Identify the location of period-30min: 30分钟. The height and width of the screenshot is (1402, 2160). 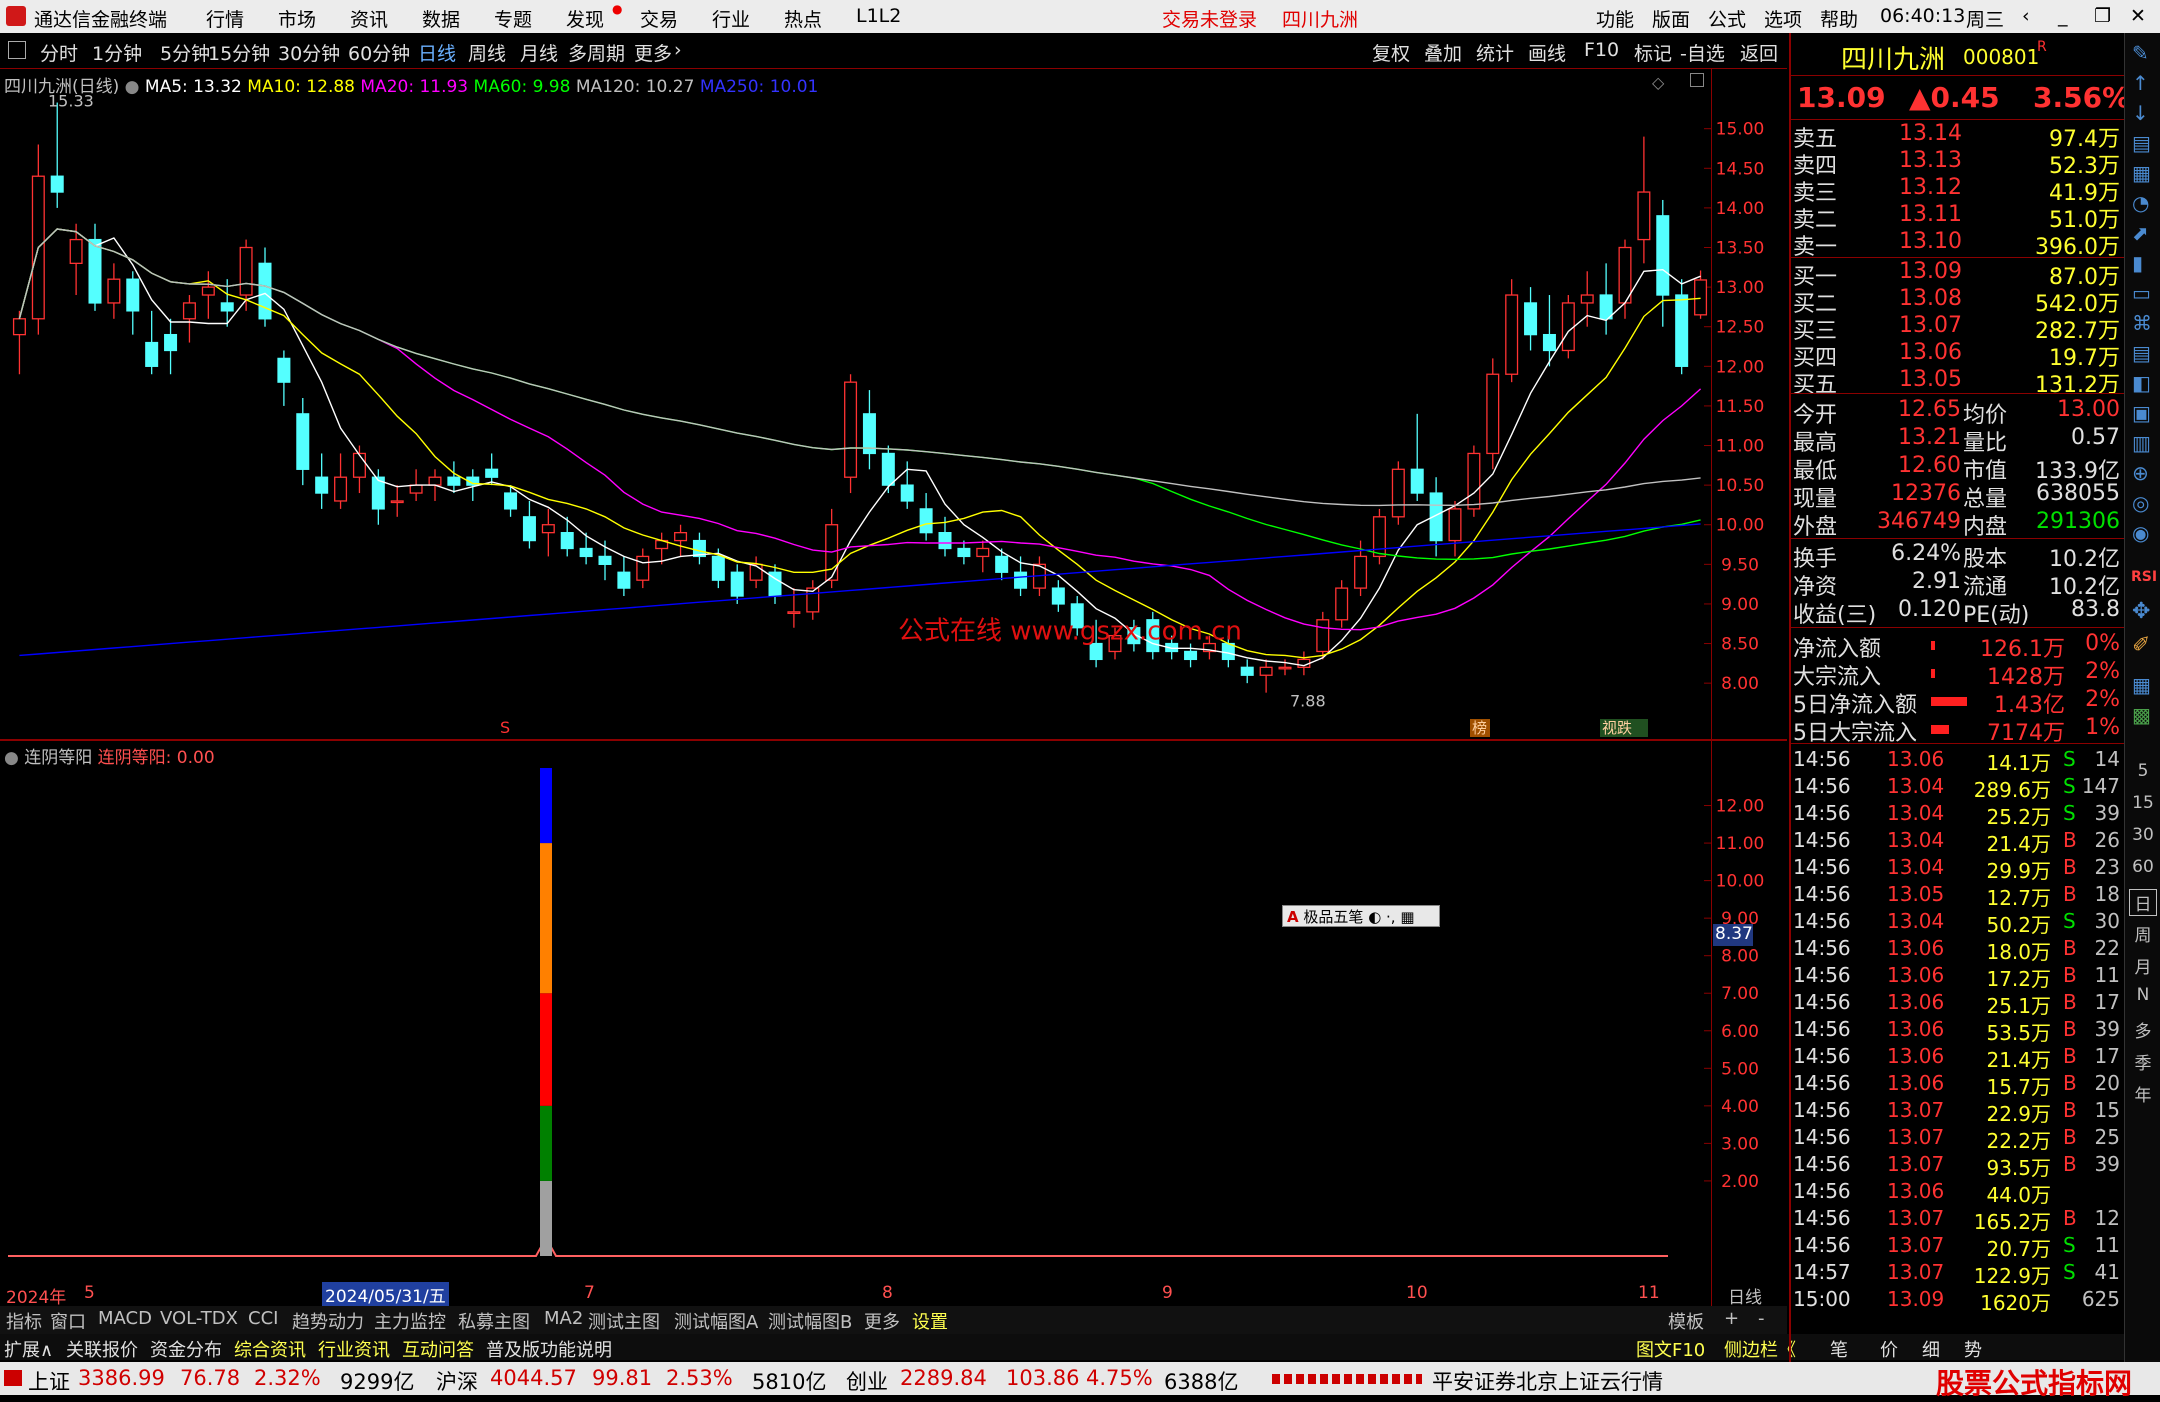
(309, 52).